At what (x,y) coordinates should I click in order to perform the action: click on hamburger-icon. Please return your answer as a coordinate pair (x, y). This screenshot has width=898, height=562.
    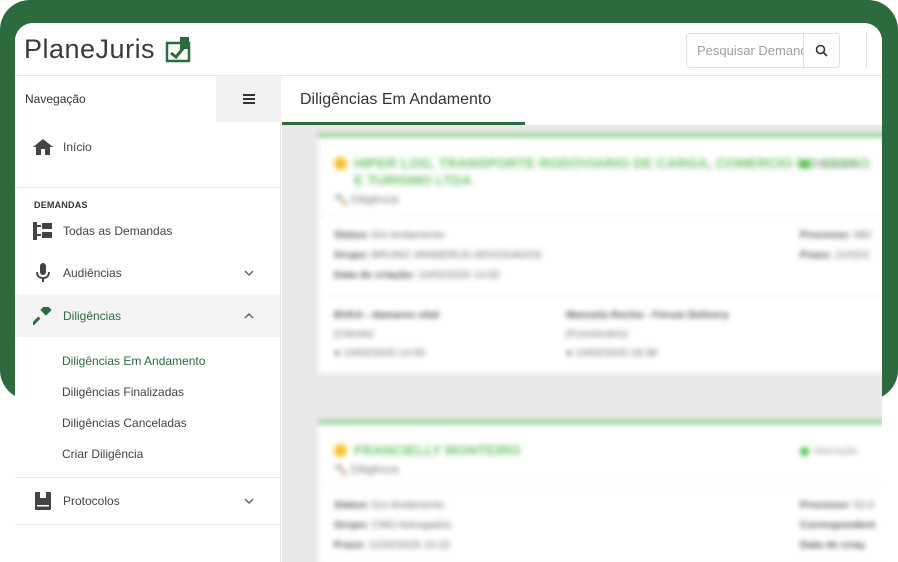
    Looking at the image, I should click on (248, 99).